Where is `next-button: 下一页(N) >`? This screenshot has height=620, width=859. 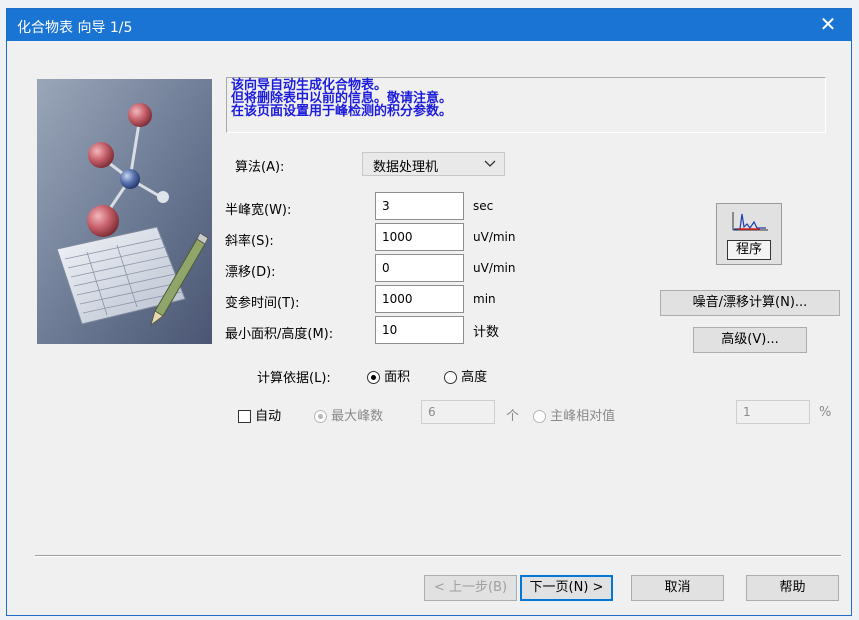
next-button: 下一页(N) > is located at coordinates (566, 588).